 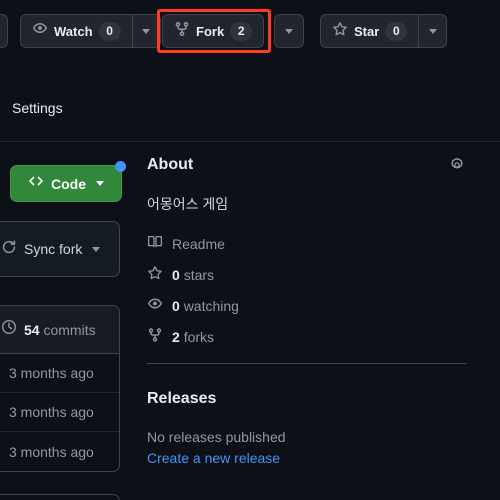 What do you see at coordinates (32, 329) in the screenshot?
I see `commit-count-number: 54` at bounding box center [32, 329].